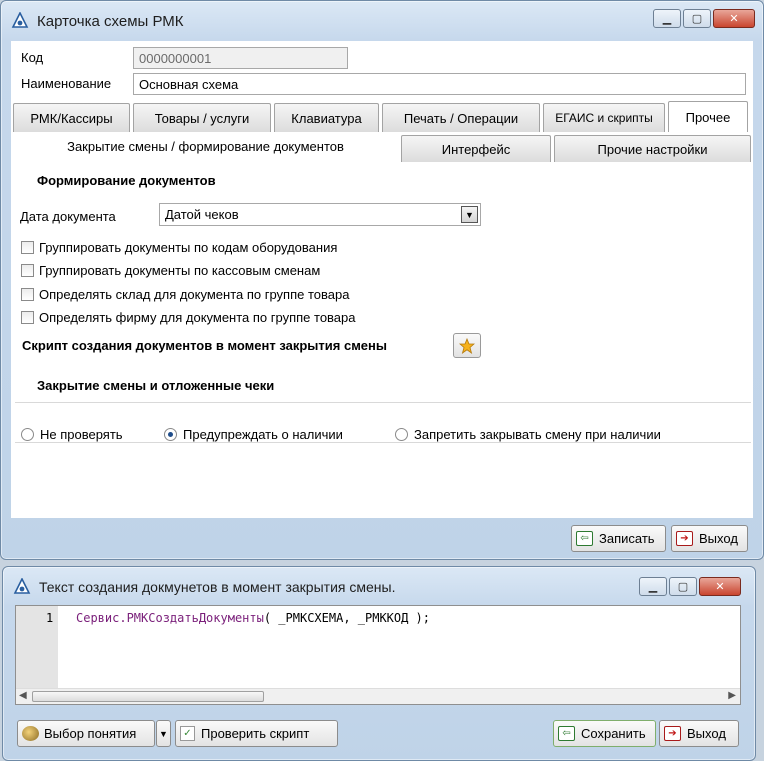 The width and height of the screenshot is (764, 761). What do you see at coordinates (627, 538) in the screenshot?
I see `save-button-label: Записать` at bounding box center [627, 538].